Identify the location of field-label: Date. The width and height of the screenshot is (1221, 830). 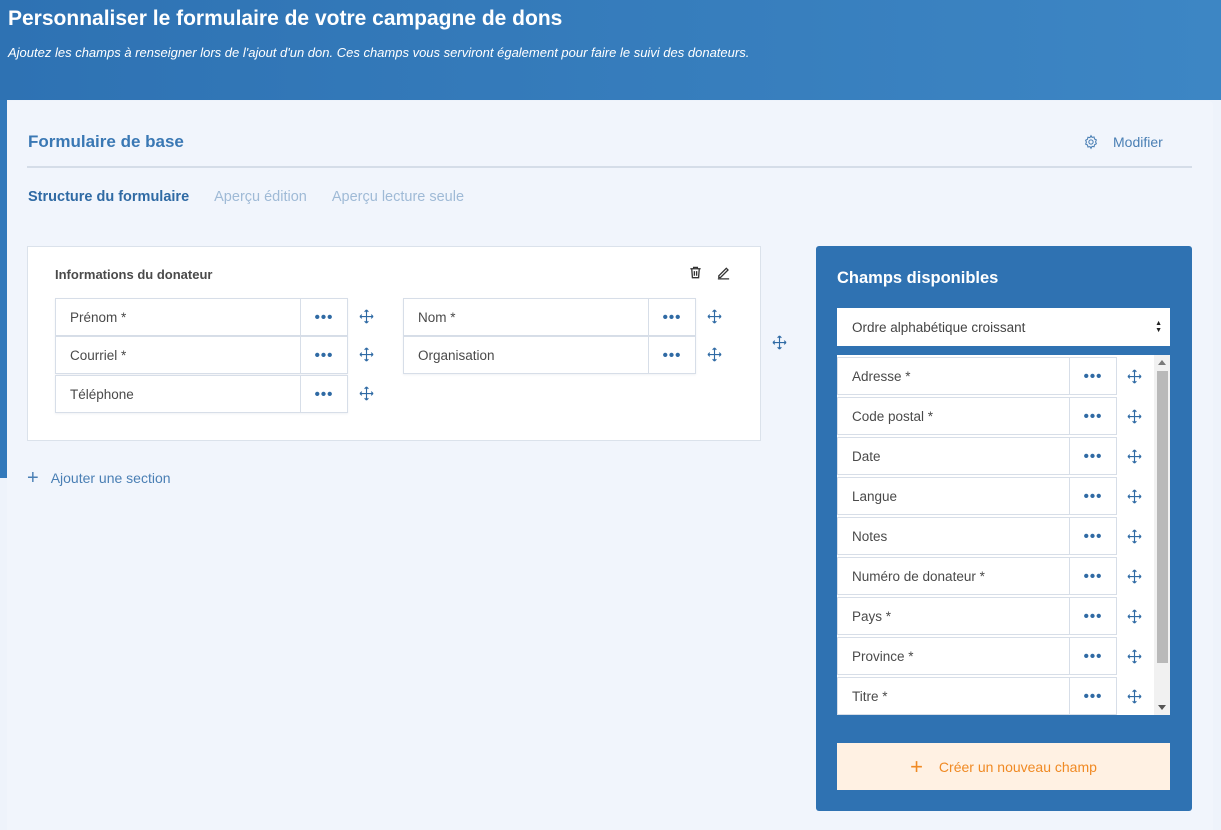
(866, 456).